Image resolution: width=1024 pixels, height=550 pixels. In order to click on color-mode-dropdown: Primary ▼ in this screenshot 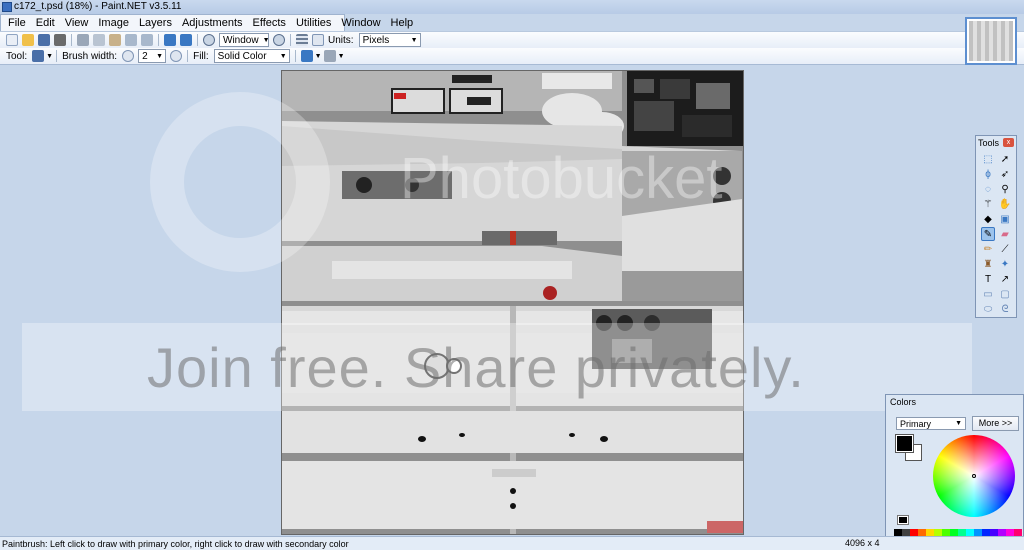, I will do `click(931, 423)`.